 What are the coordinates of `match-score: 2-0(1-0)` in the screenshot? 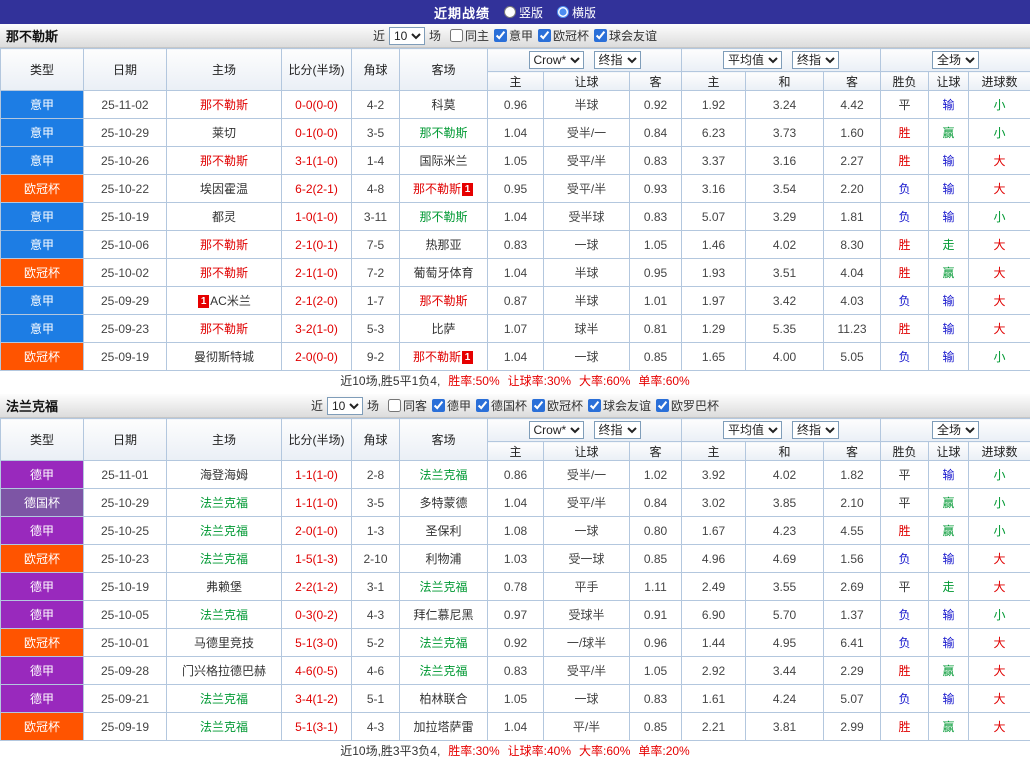 It's located at (317, 531).